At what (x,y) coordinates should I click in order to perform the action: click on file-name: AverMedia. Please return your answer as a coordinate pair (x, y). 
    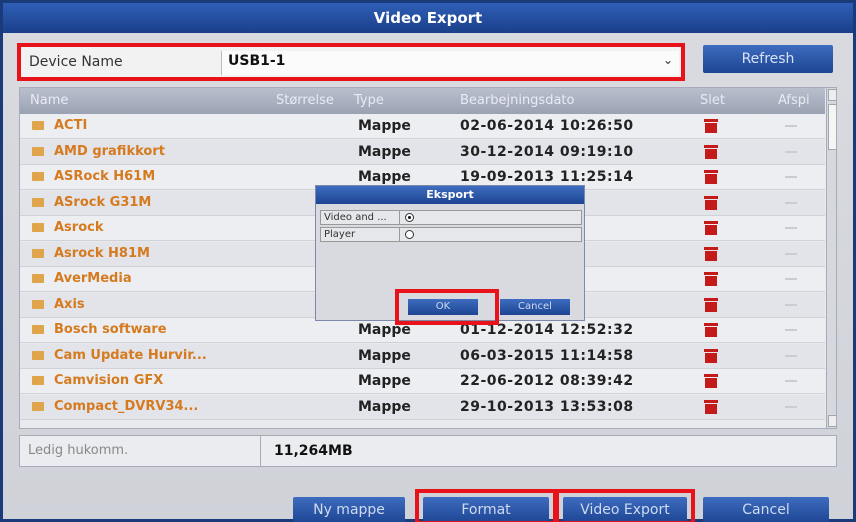
    Looking at the image, I should click on (93, 278).